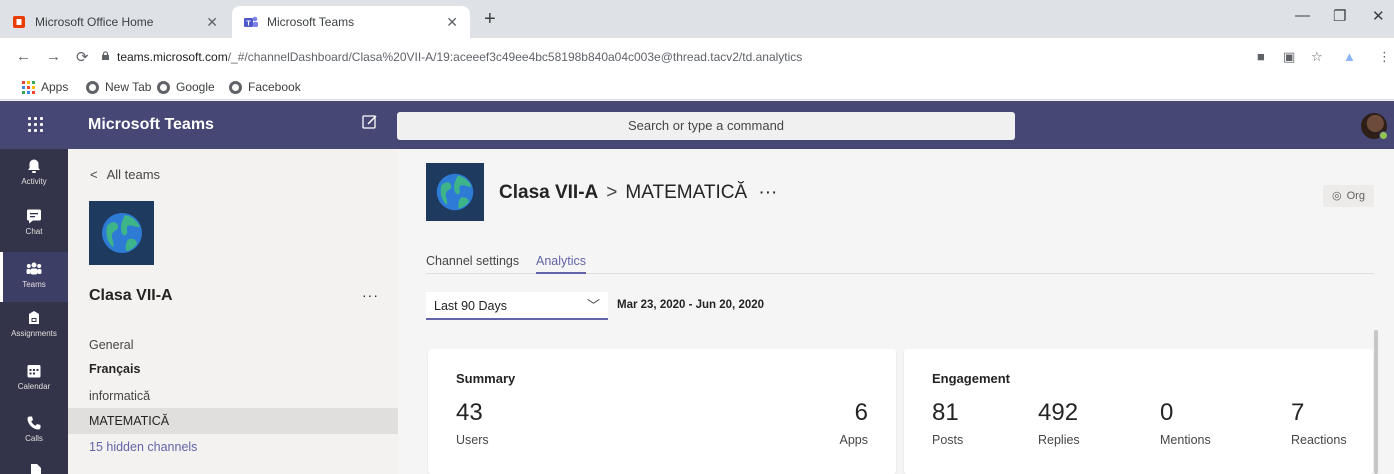  What do you see at coordinates (94, 22) in the screenshot?
I see `tab-title: Microsoft Office Home` at bounding box center [94, 22].